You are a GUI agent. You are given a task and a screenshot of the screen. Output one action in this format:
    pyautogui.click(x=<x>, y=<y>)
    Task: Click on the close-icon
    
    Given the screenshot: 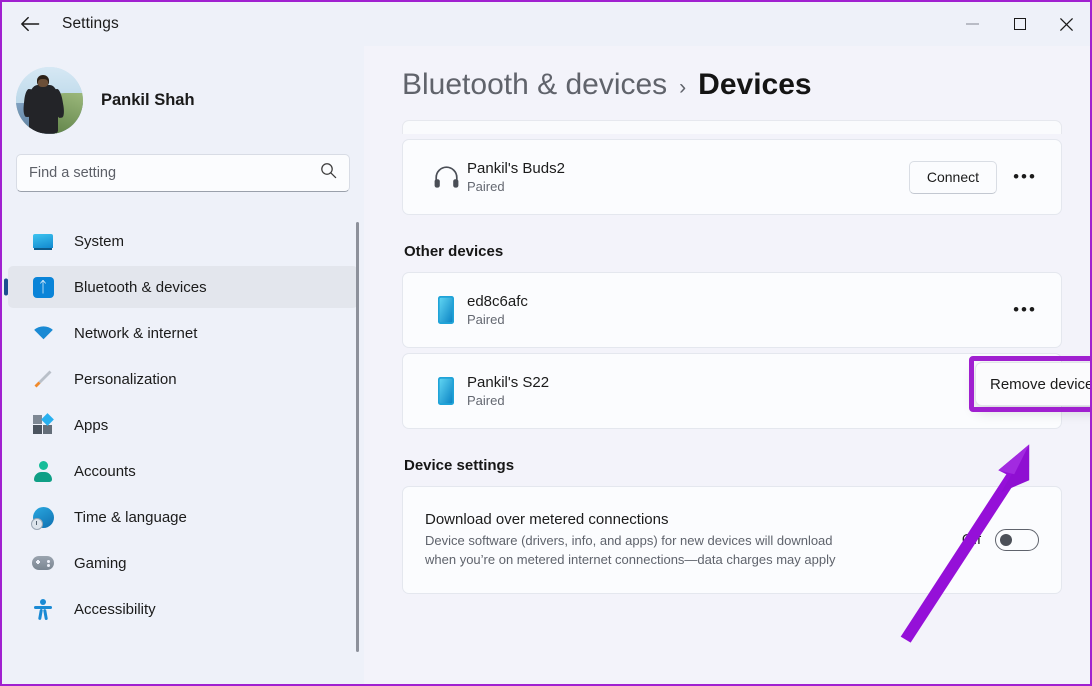 What is the action you would take?
    pyautogui.click(x=1066, y=24)
    